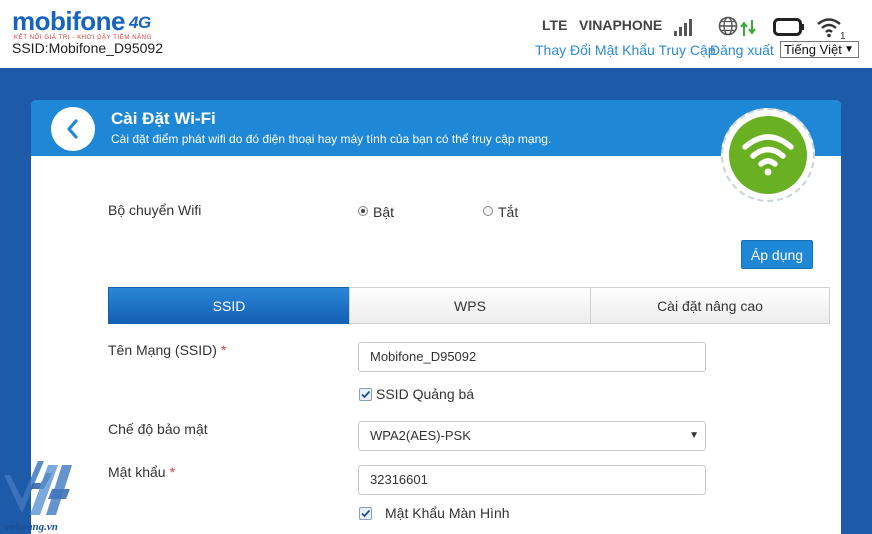 This screenshot has height=534, width=872. Describe the element at coordinates (777, 254) in the screenshot. I see `apply-button: Áp dụng` at that location.